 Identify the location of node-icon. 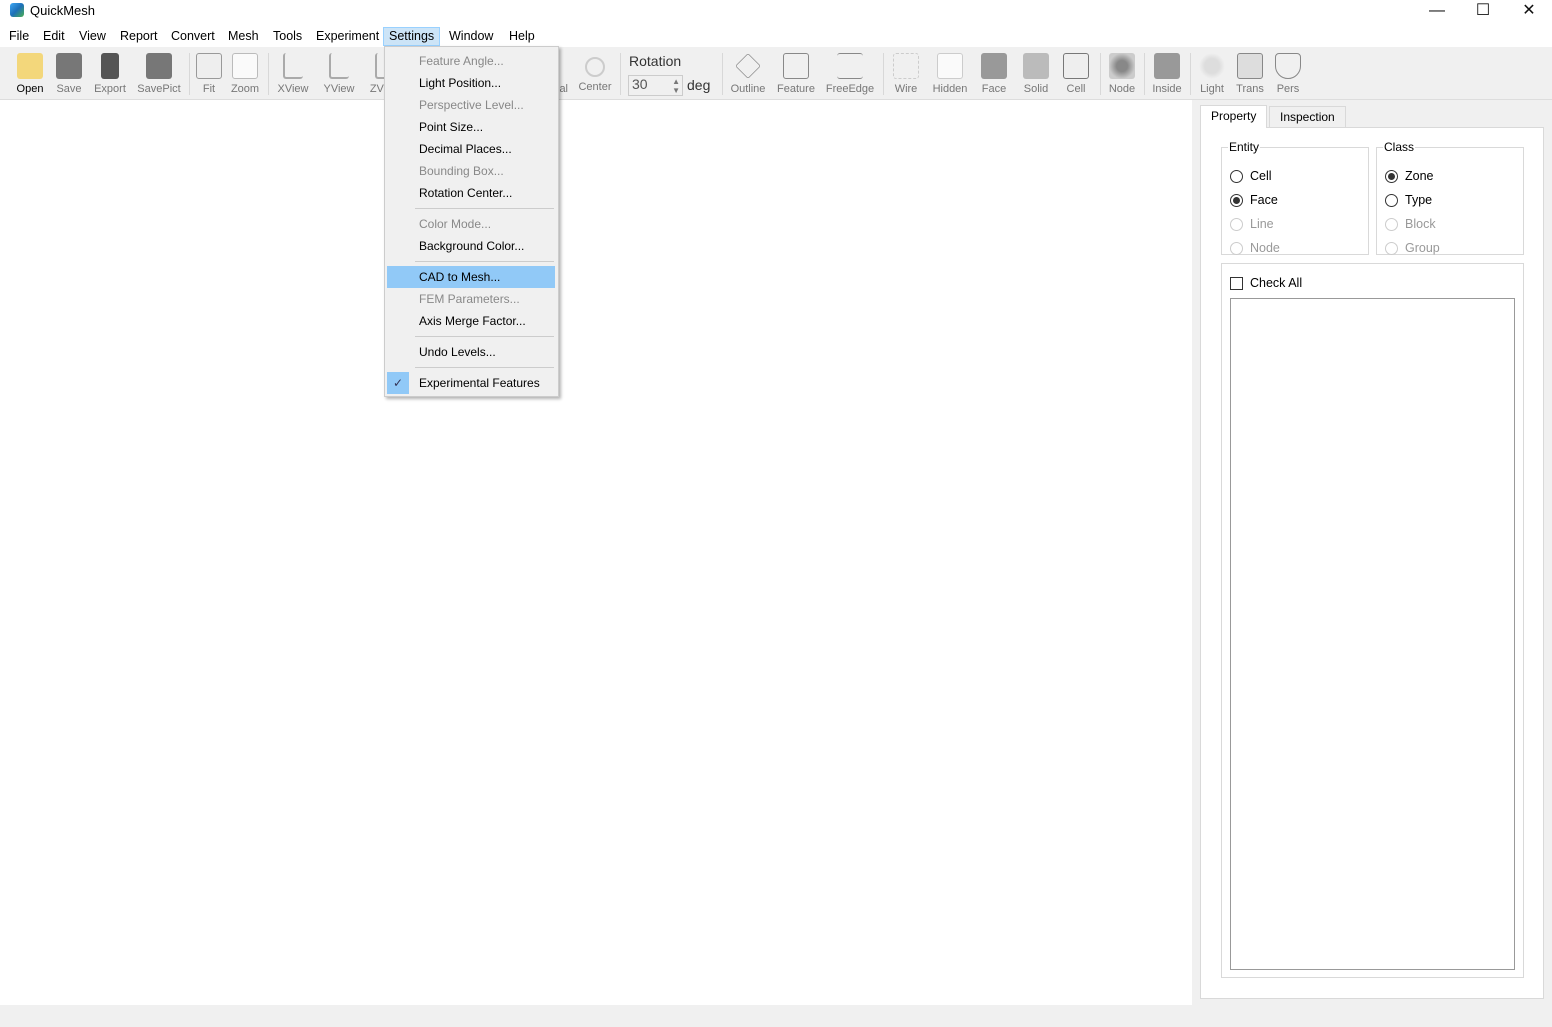
(1122, 66).